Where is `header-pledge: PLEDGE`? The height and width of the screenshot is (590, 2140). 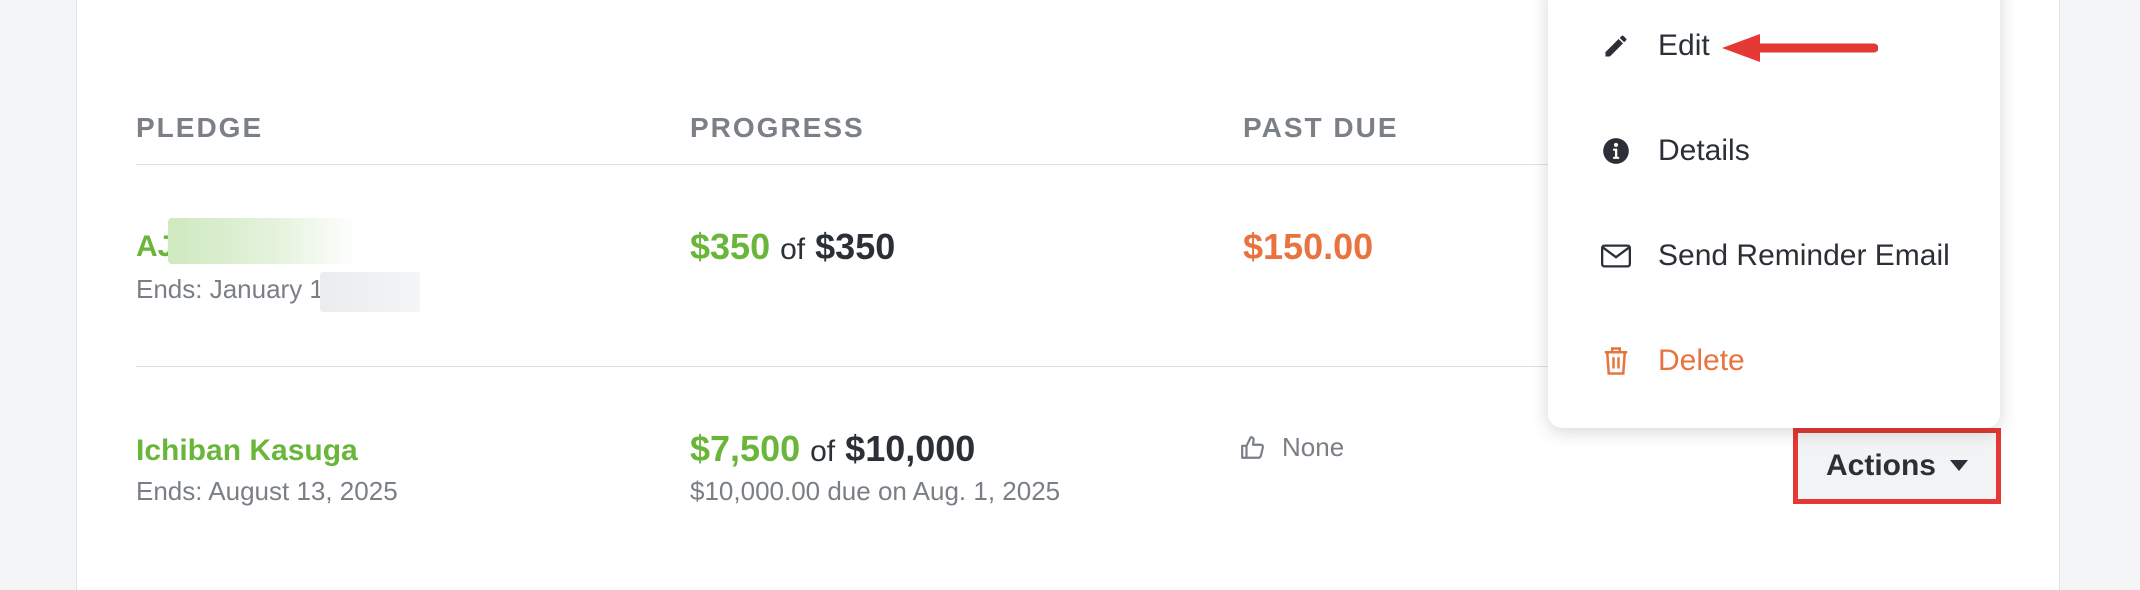
header-pledge: PLEDGE is located at coordinates (200, 127).